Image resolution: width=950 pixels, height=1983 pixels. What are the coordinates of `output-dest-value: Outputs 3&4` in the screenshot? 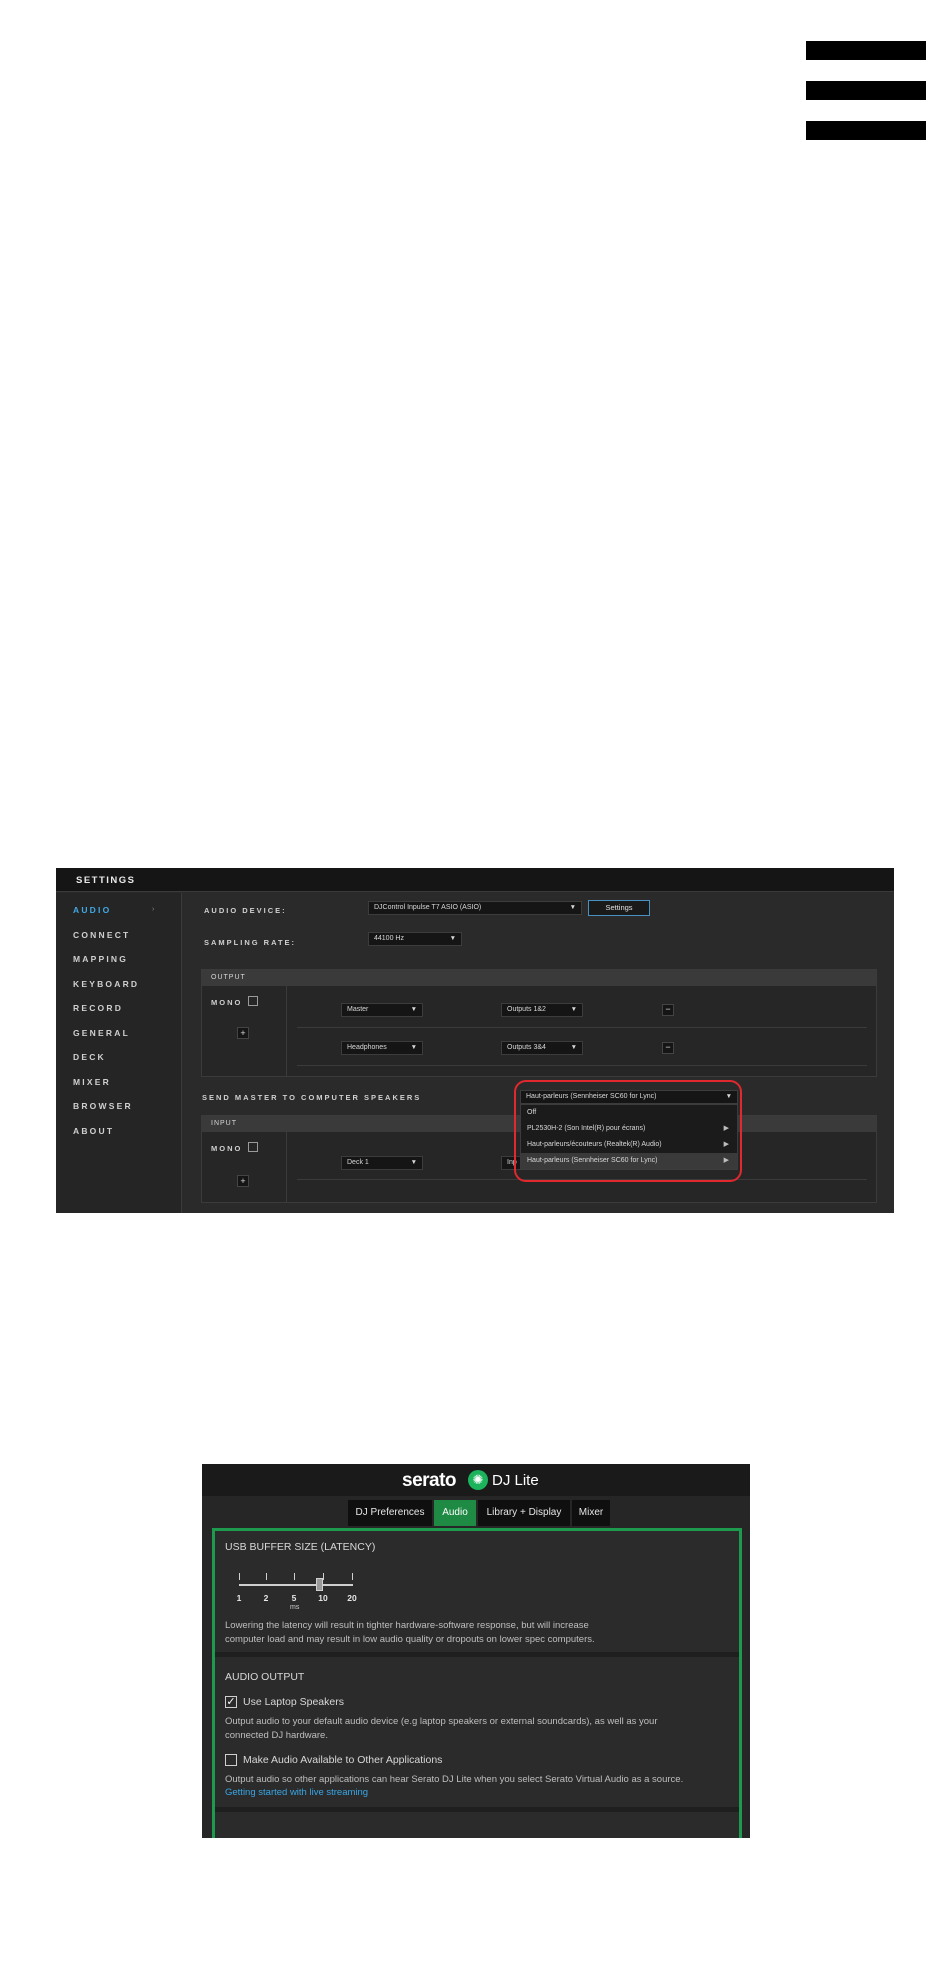 It's located at (526, 1047).